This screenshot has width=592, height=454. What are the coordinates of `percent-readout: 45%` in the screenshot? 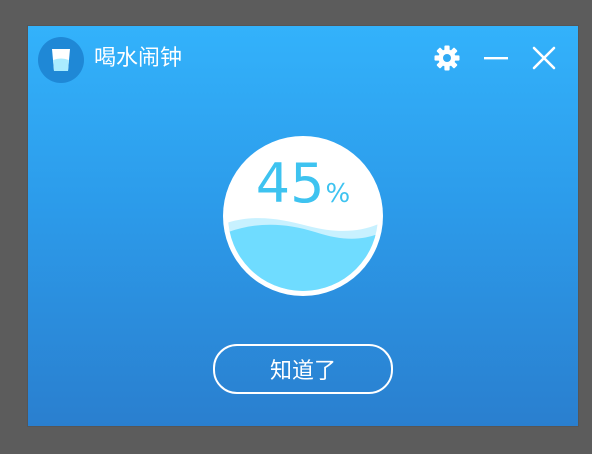 It's located at (303, 184).